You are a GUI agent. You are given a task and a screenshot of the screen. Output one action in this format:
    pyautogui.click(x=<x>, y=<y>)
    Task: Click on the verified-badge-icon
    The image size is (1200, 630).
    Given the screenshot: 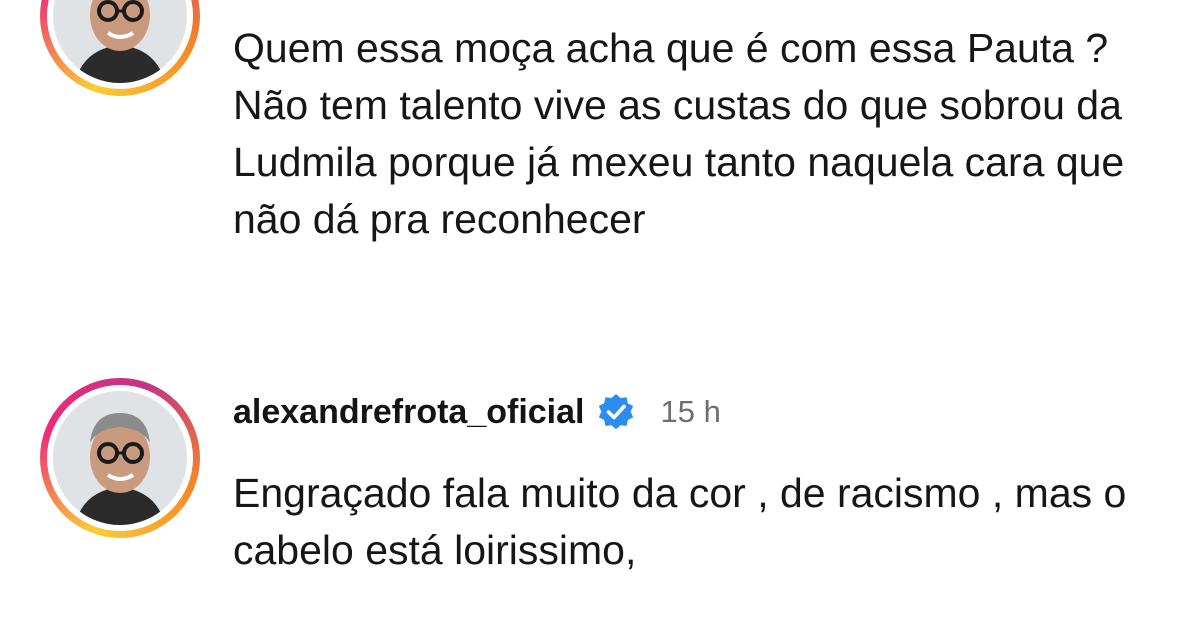 What is the action you would take?
    pyautogui.click(x=616, y=412)
    